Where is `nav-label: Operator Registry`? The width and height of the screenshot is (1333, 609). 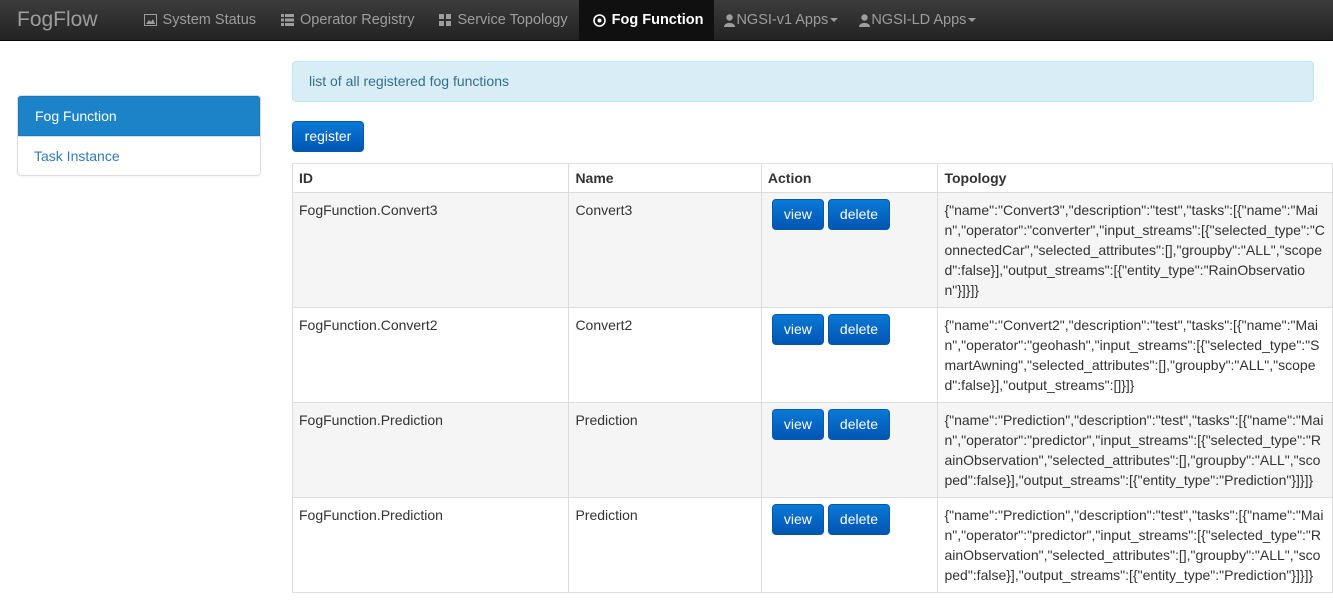 nav-label: Operator Registry is located at coordinates (357, 20).